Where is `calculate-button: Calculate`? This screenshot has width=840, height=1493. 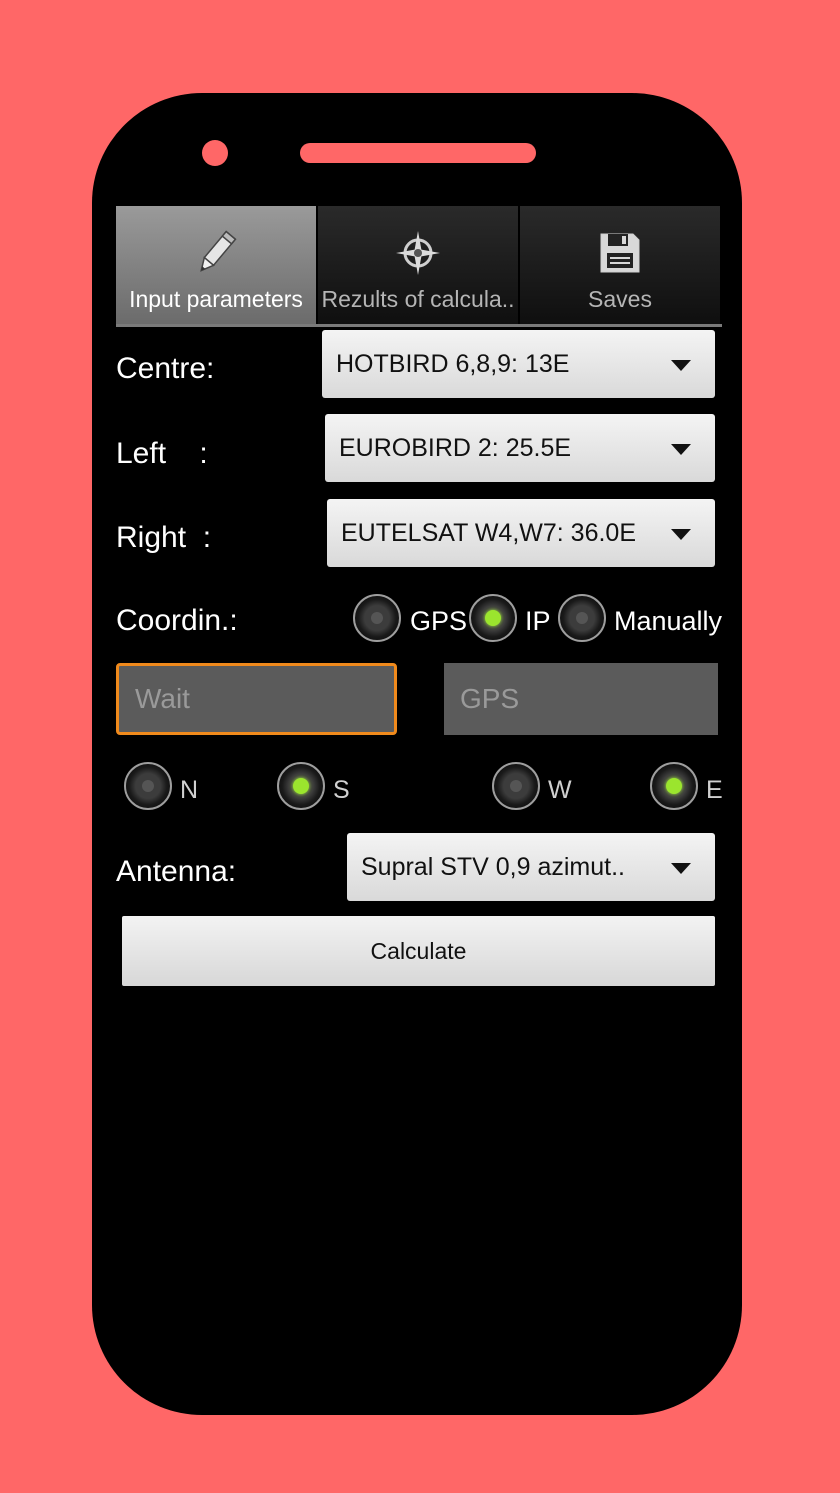 calculate-button: Calculate is located at coordinates (418, 951).